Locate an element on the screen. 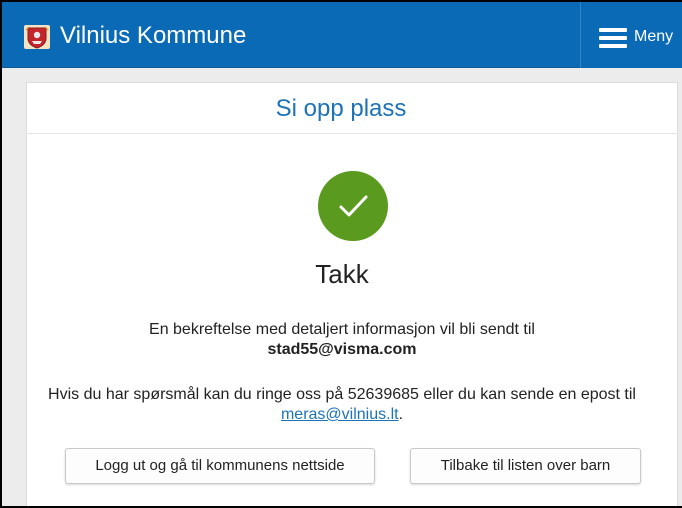 Image resolution: width=682 pixels, height=508 pixels. back-to-children-list-button: Tilbake til listen over barn is located at coordinates (525, 466).